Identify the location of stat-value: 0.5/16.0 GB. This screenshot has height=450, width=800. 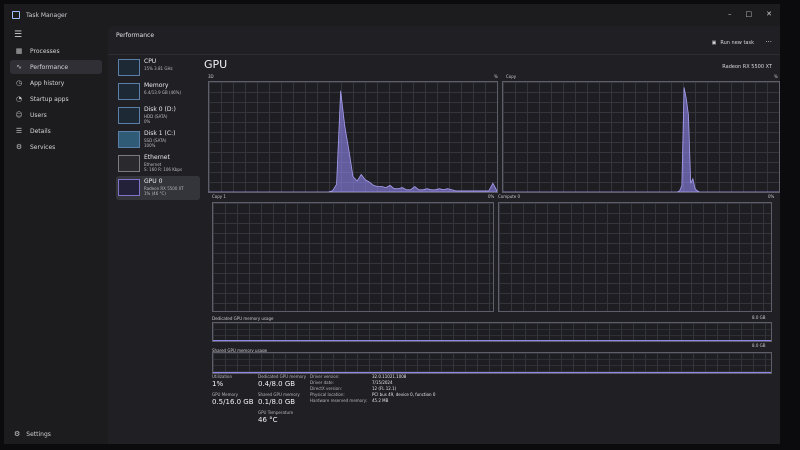
(233, 402).